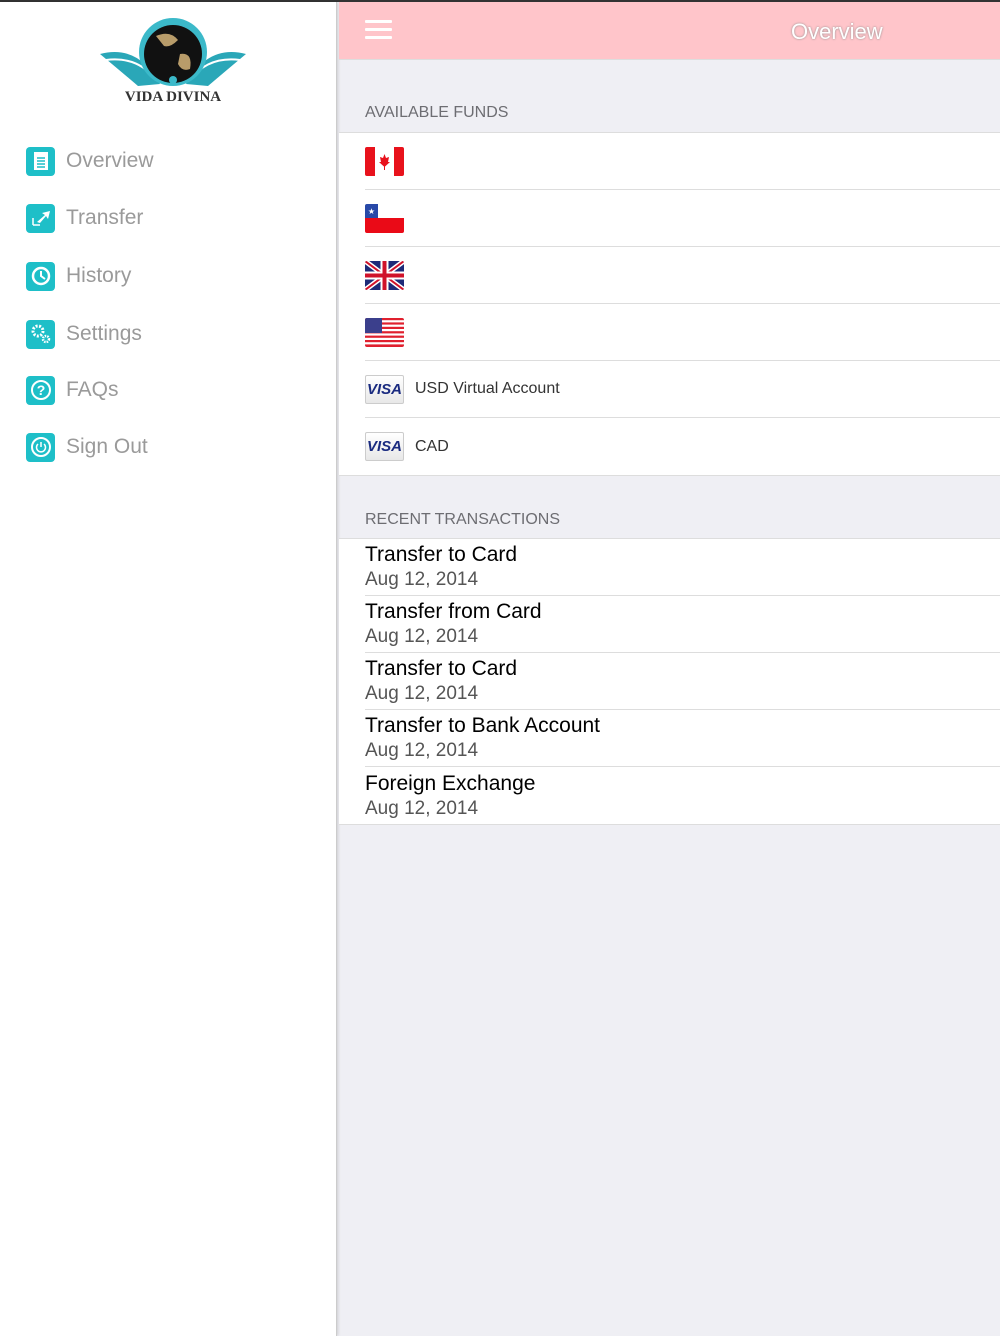 This screenshot has width=1000, height=1336. Describe the element at coordinates (105, 217) in the screenshot. I see `sidebar-item-label: Transfer` at that location.